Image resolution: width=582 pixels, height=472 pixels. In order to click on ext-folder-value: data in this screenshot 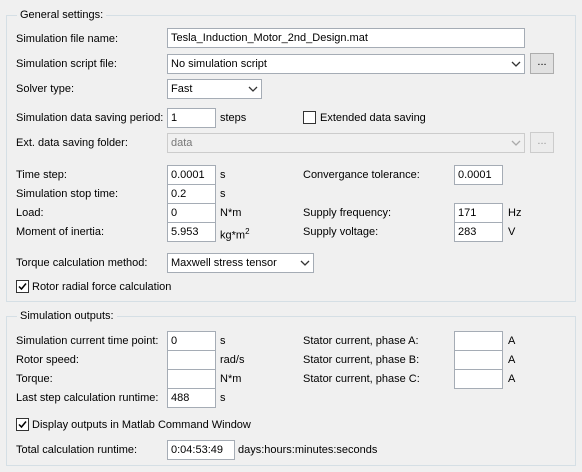, I will do `click(182, 143)`.